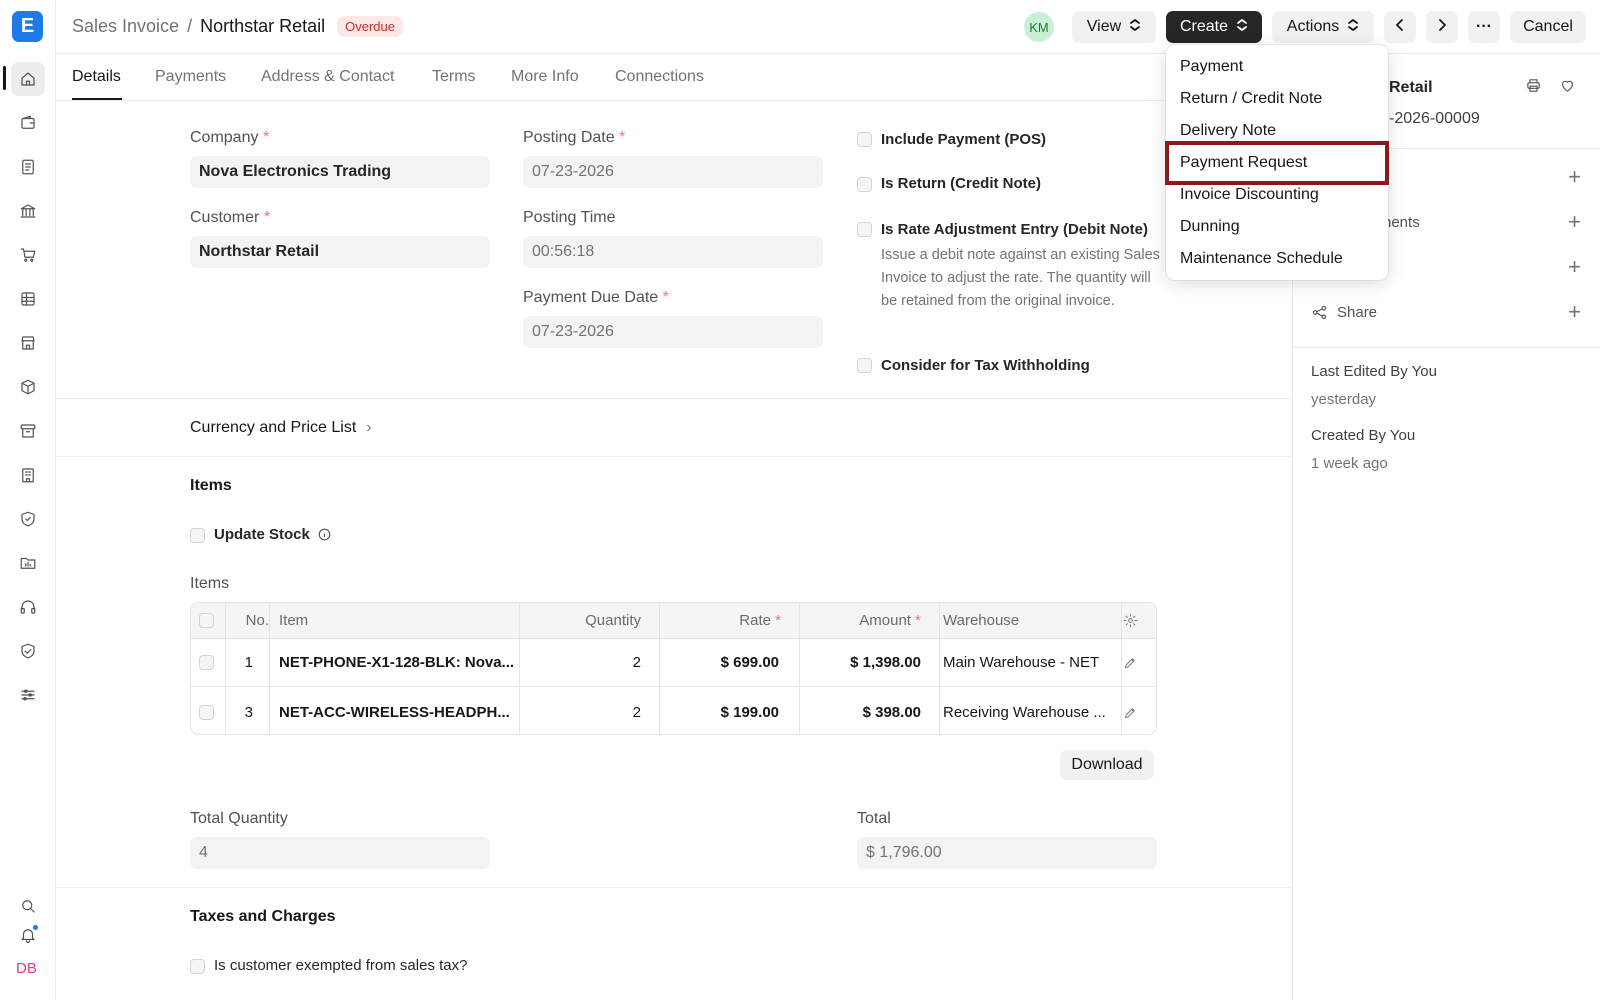 The height and width of the screenshot is (1000, 1600). I want to click on wallet-icon, so click(28, 123).